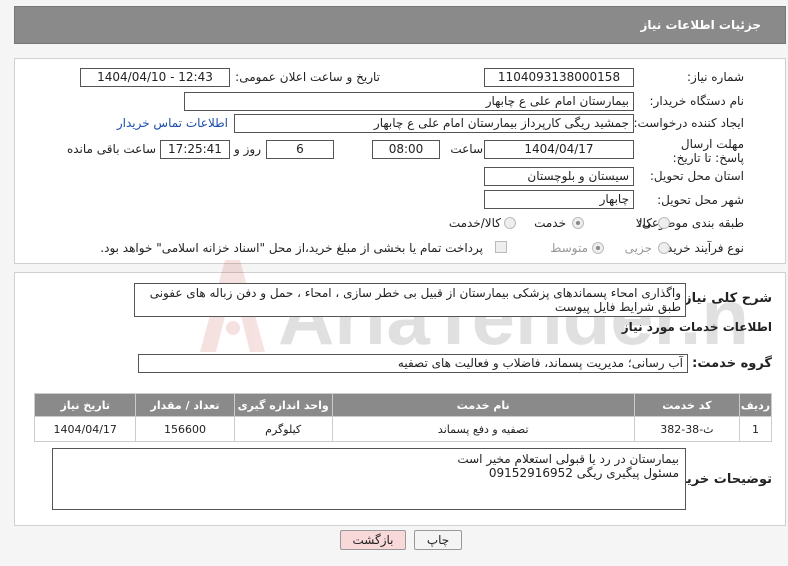 This screenshot has width=788, height=566. What do you see at coordinates (307, 77) in the screenshot?
I see `announce-label: تاریخ و ساعت اعلان عمومی:` at bounding box center [307, 77].